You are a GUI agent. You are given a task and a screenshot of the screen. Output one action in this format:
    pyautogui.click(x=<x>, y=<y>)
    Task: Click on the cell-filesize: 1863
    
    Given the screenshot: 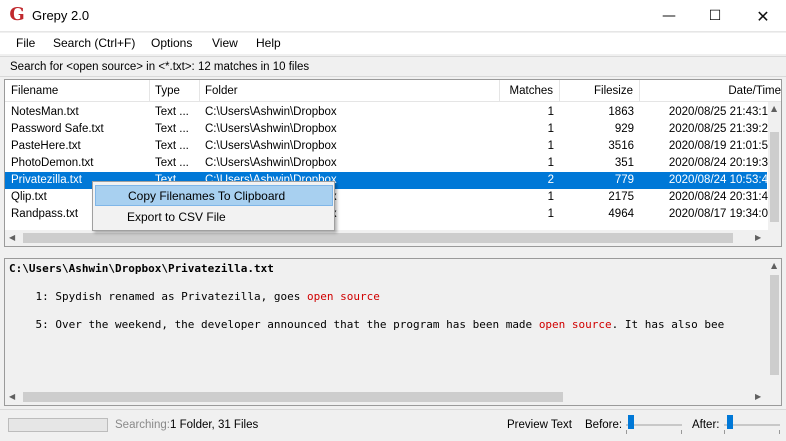 What is the action you would take?
    pyautogui.click(x=621, y=112)
    